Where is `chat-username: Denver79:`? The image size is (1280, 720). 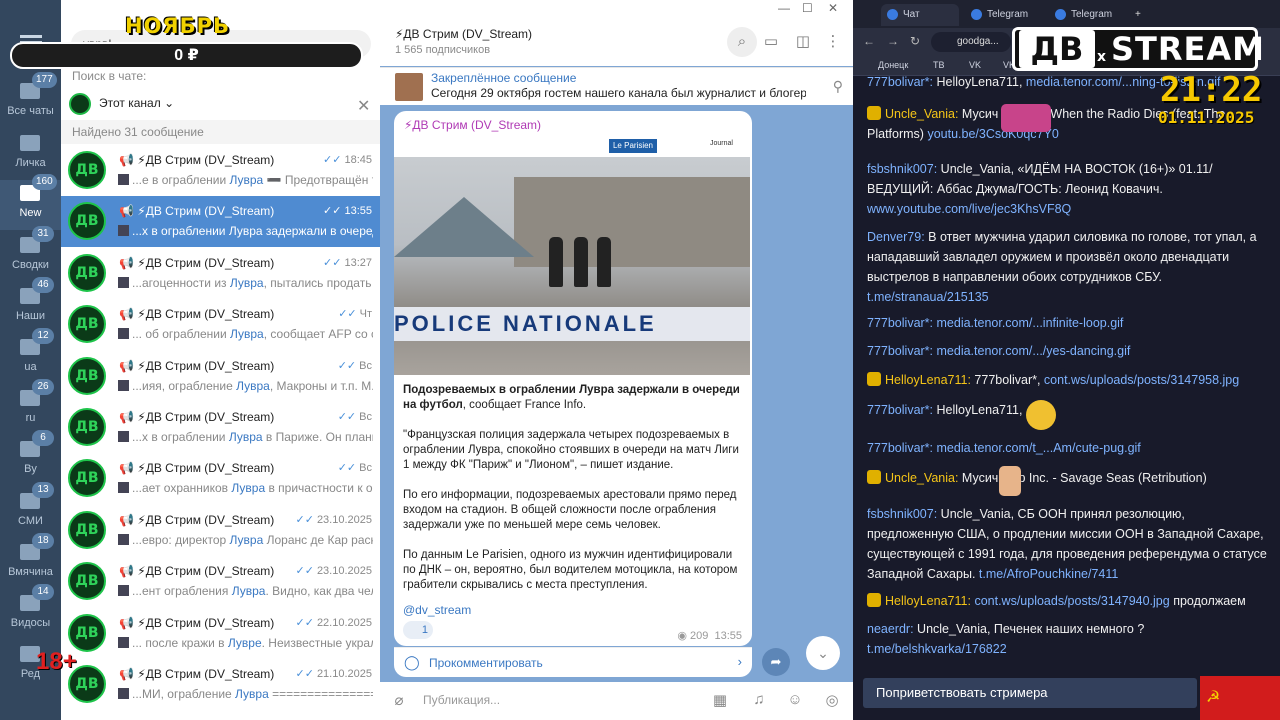
chat-username: Denver79: is located at coordinates (896, 237).